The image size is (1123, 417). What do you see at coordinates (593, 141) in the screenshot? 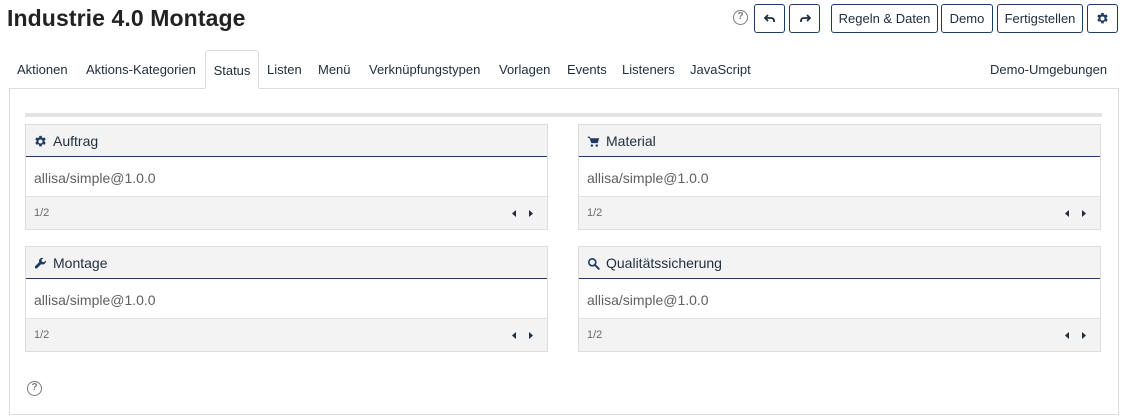
I see `cart-icon` at bounding box center [593, 141].